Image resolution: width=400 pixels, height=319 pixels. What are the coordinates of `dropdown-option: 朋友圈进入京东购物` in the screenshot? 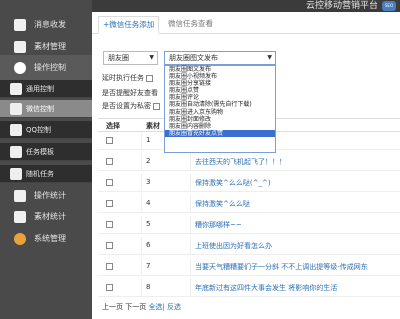 It's located at (220, 112).